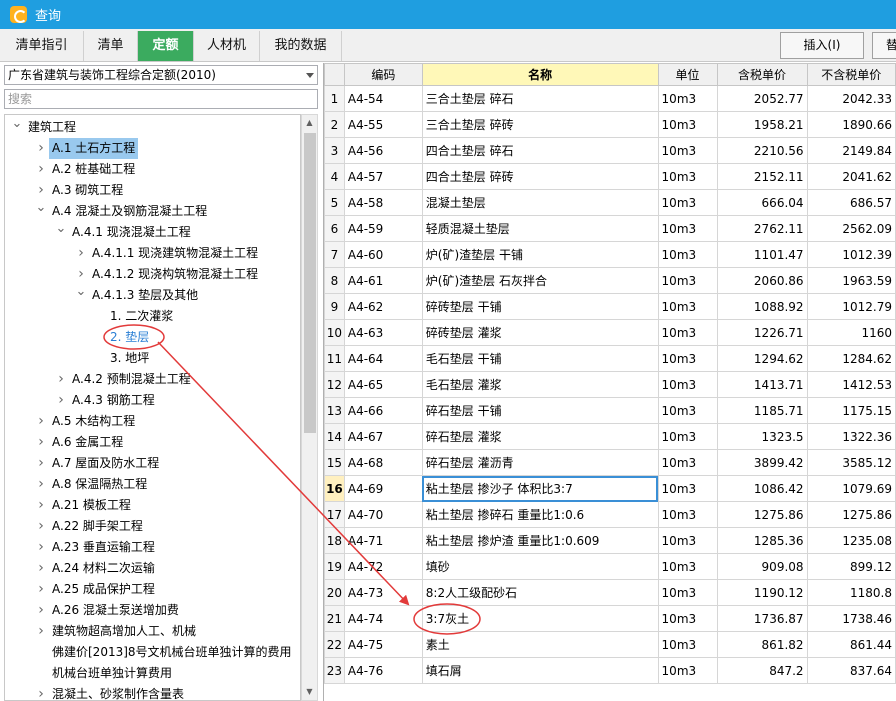 The image size is (896, 701). Describe the element at coordinates (152, 253) in the screenshot. I see `tree-node: › A.4.1.1 现浇建筑物混凝土工程` at that location.